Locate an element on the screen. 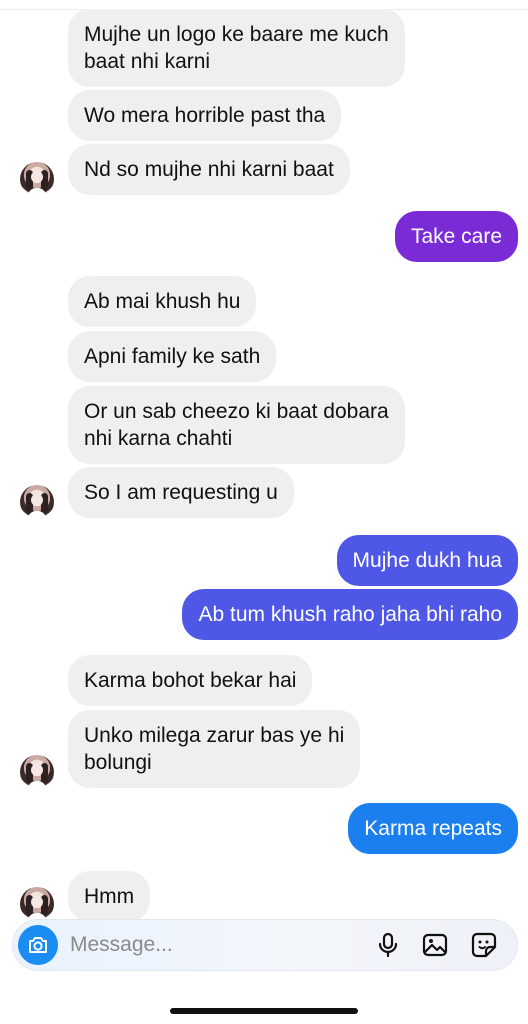 The height and width of the screenshot is (1024, 528). camera-button is located at coordinates (38, 945).